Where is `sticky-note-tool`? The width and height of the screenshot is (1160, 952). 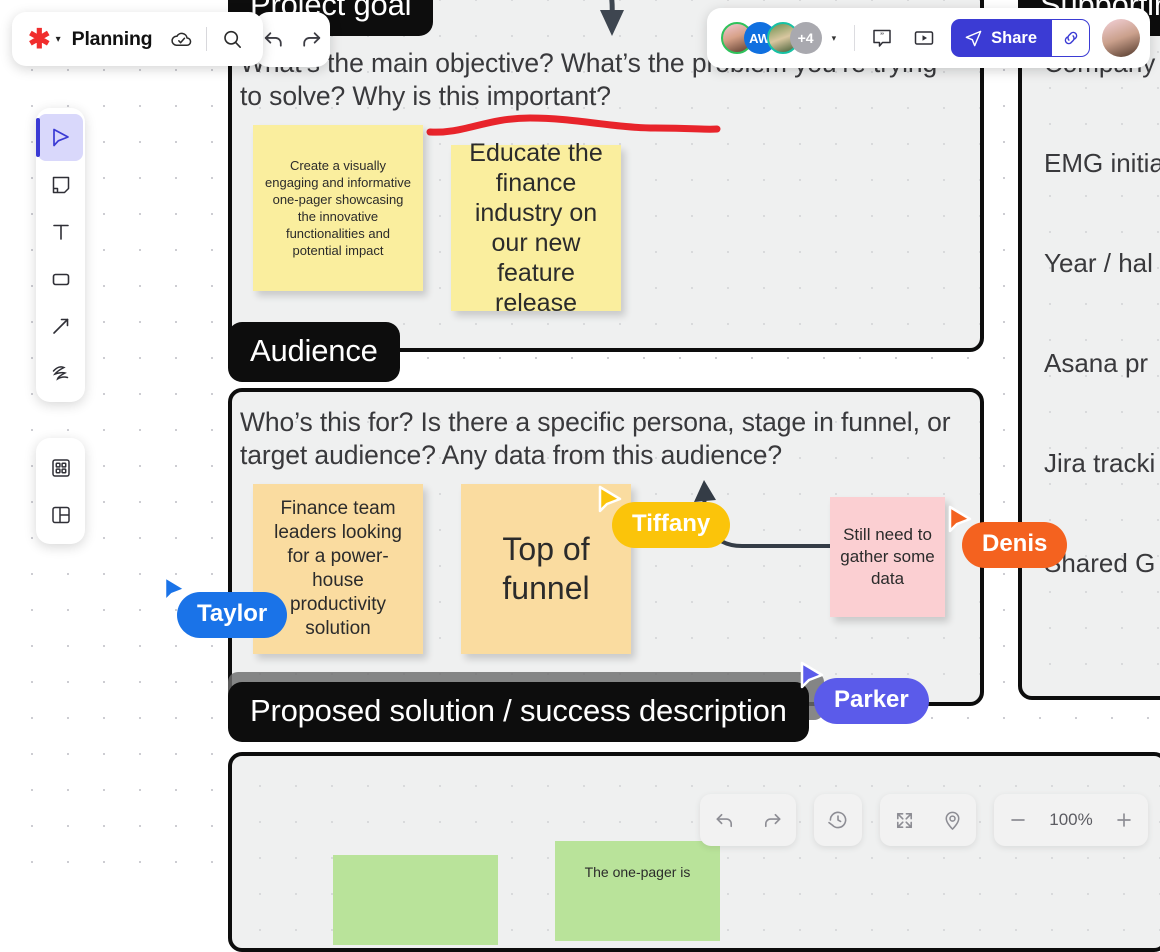
sticky-note-tool is located at coordinates (60, 184).